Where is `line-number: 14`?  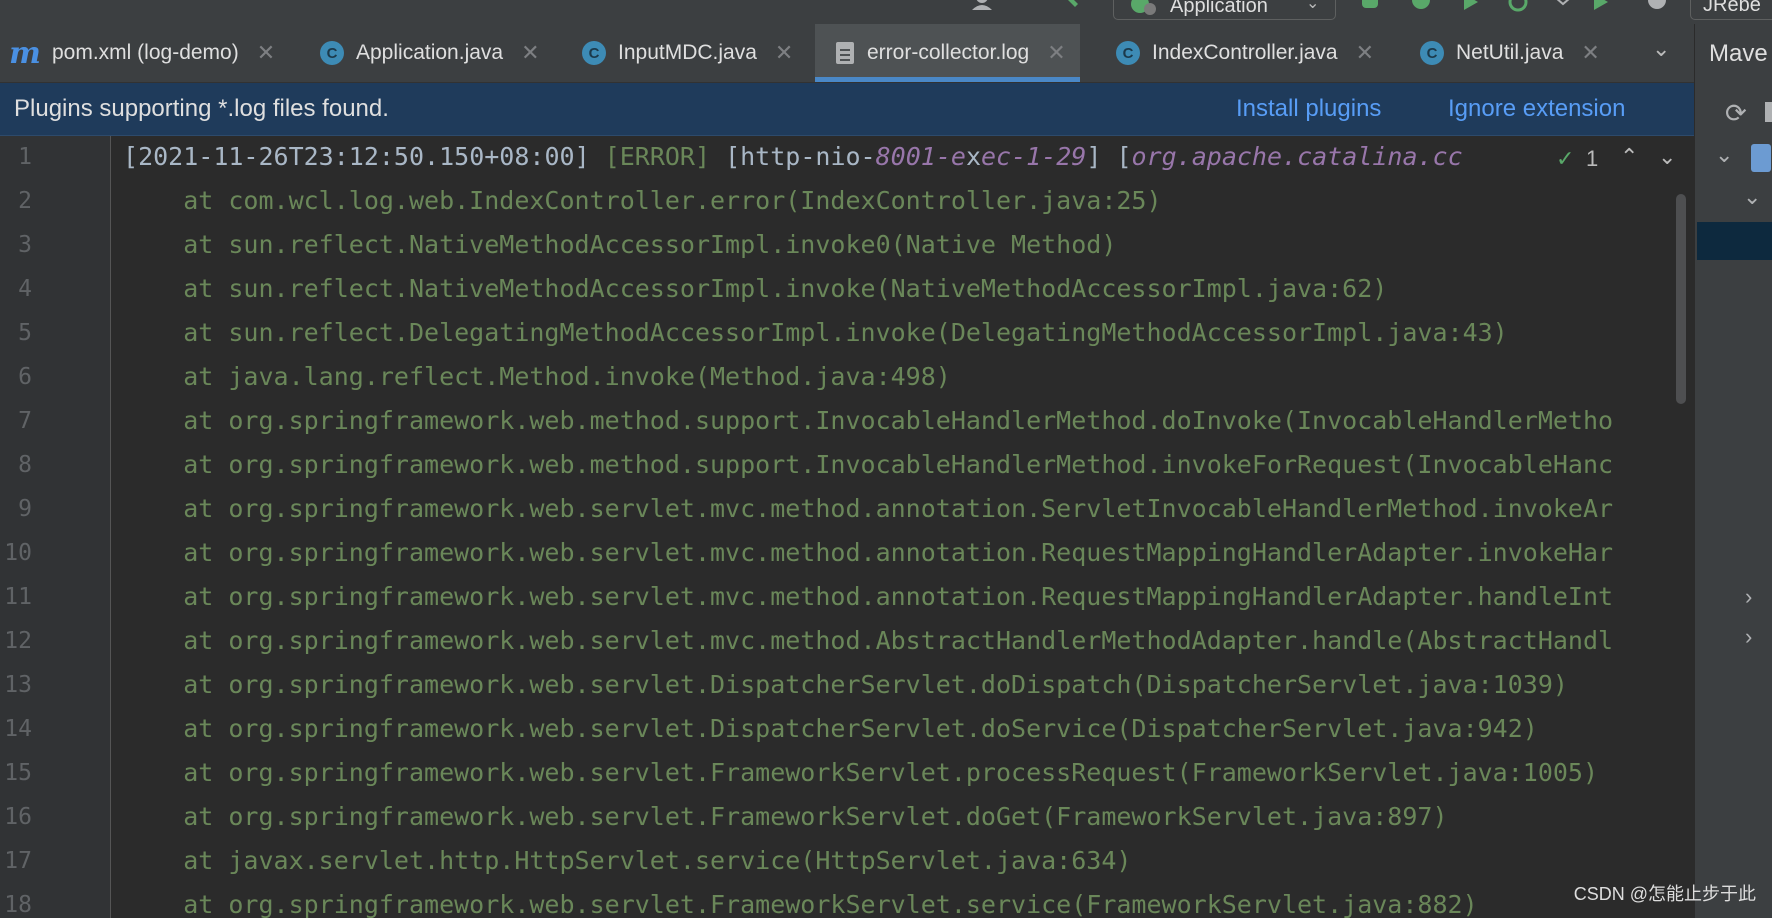 line-number: 14 is located at coordinates (18, 729).